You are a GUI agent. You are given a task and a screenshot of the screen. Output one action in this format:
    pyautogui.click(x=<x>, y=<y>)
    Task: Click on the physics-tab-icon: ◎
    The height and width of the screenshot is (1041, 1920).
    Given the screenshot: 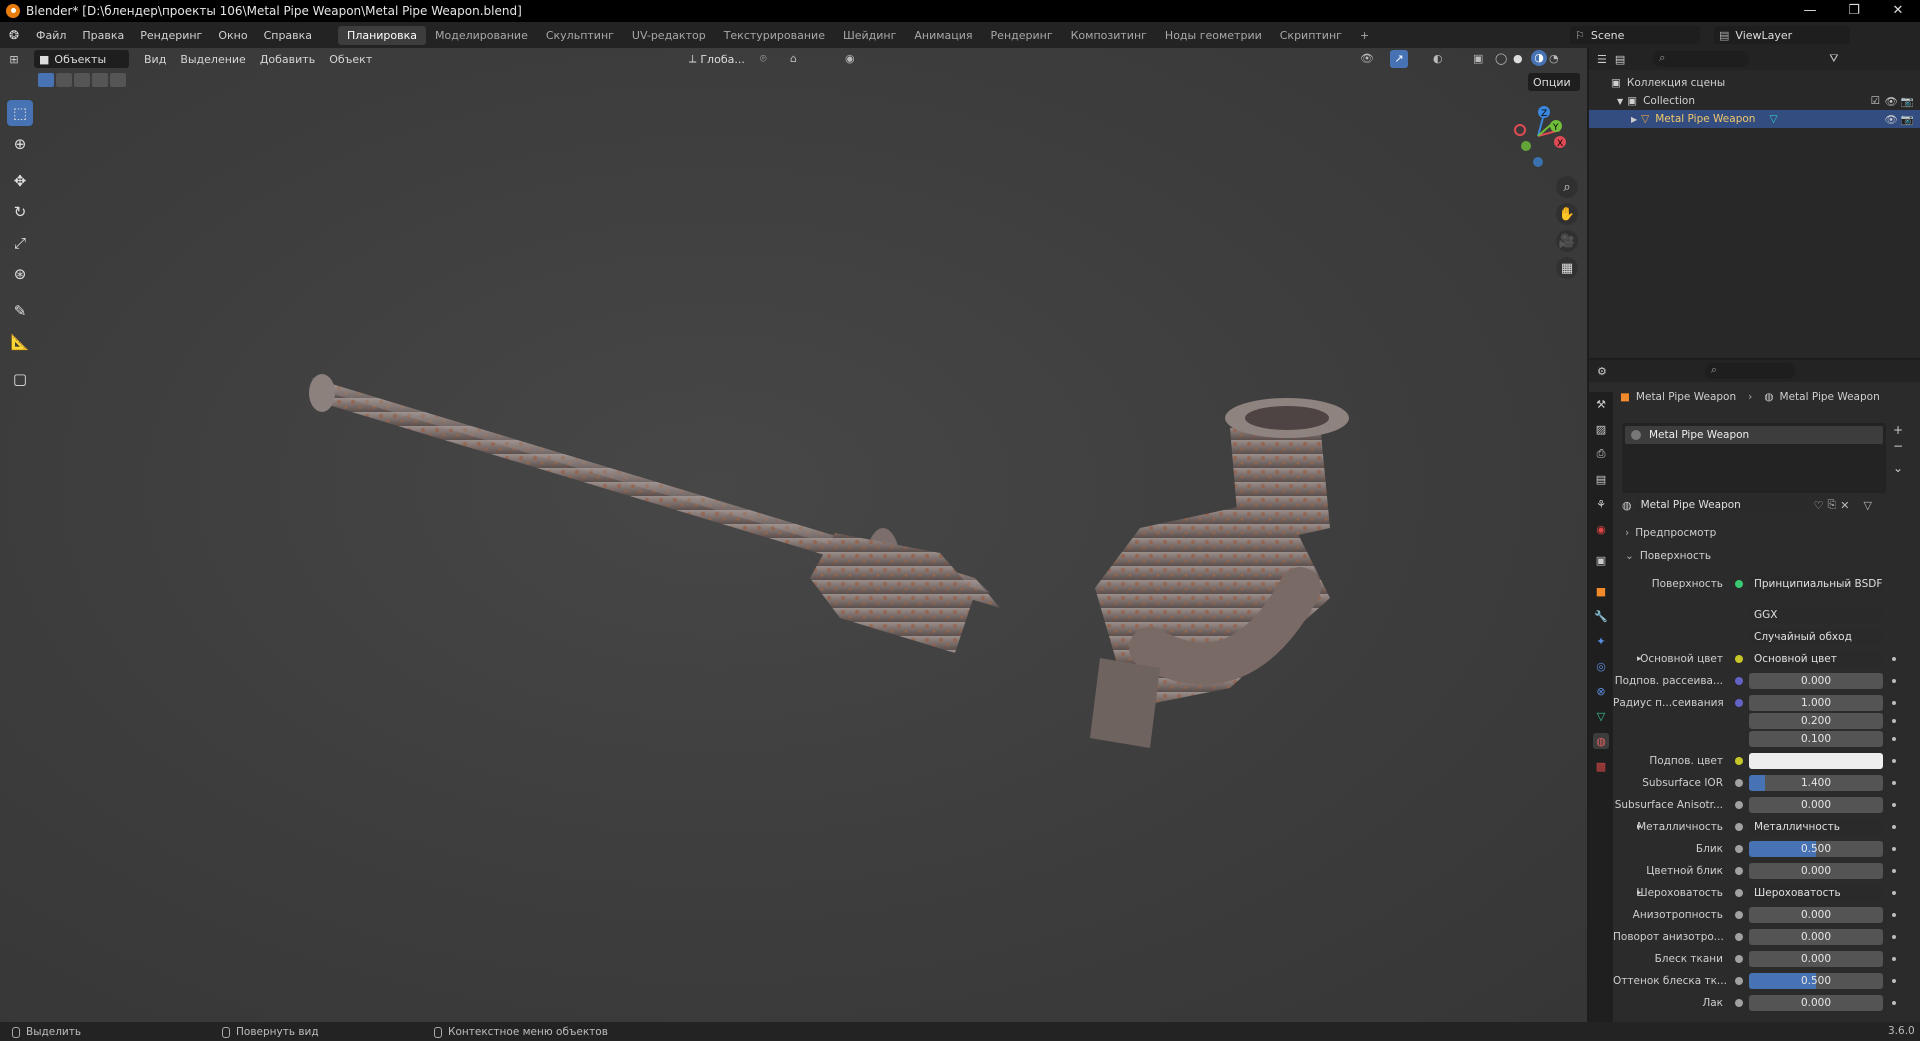 What is the action you would take?
    pyautogui.click(x=1601, y=666)
    